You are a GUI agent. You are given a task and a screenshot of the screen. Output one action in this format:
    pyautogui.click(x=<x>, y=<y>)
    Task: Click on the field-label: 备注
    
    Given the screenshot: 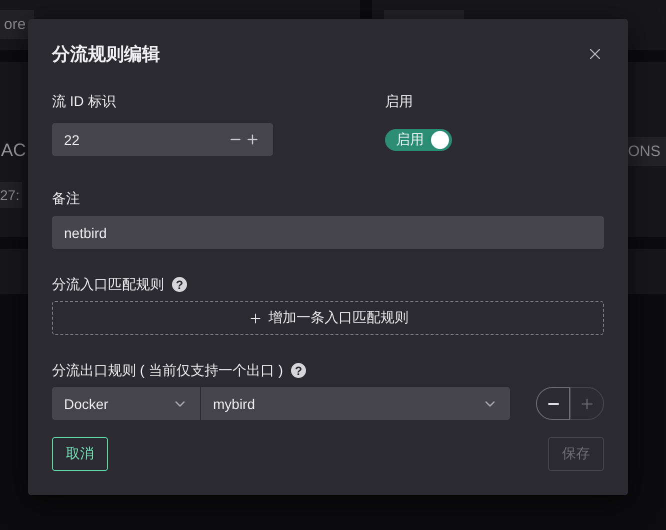 What is the action you would take?
    pyautogui.click(x=66, y=198)
    